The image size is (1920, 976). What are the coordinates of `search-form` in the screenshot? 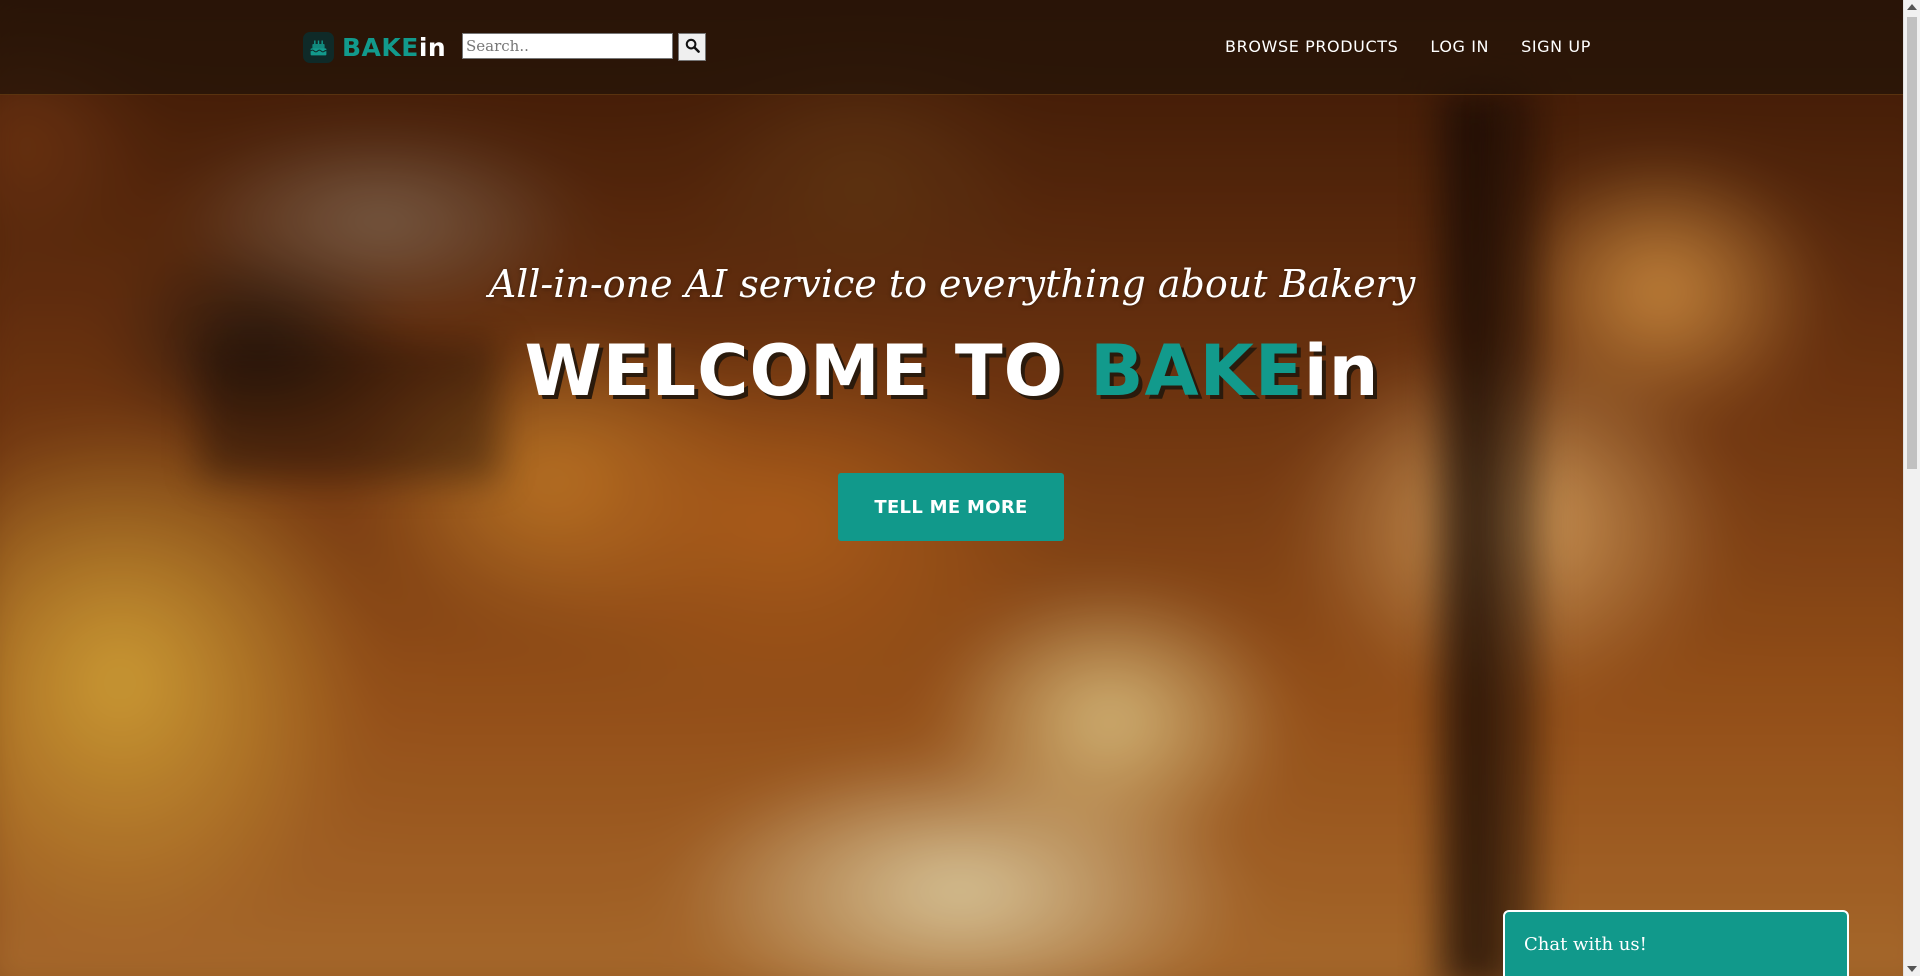 It's located at (584, 47).